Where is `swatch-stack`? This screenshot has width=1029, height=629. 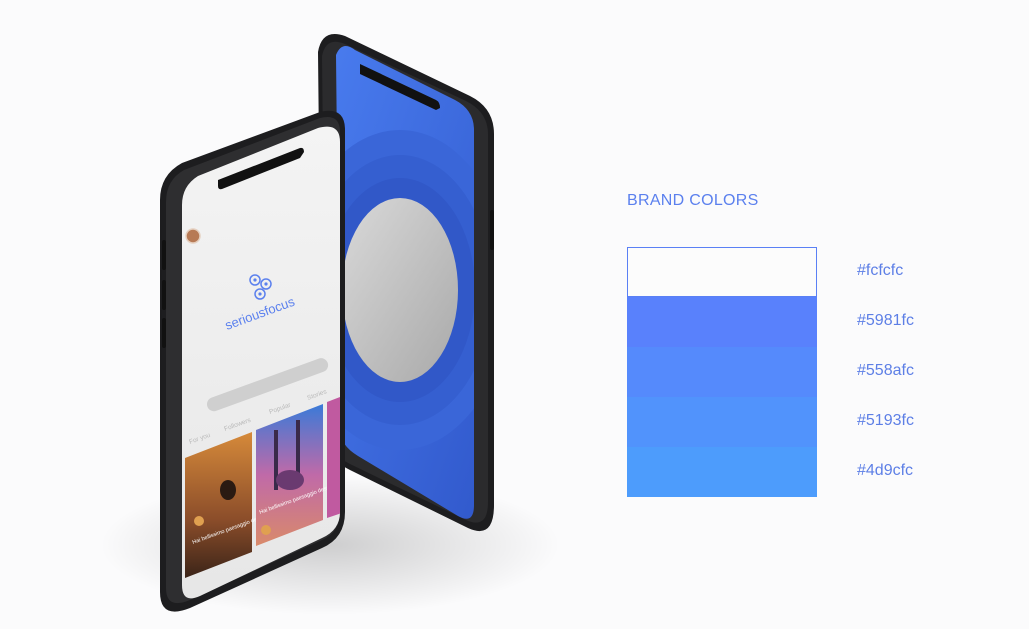
swatch-stack is located at coordinates (722, 372).